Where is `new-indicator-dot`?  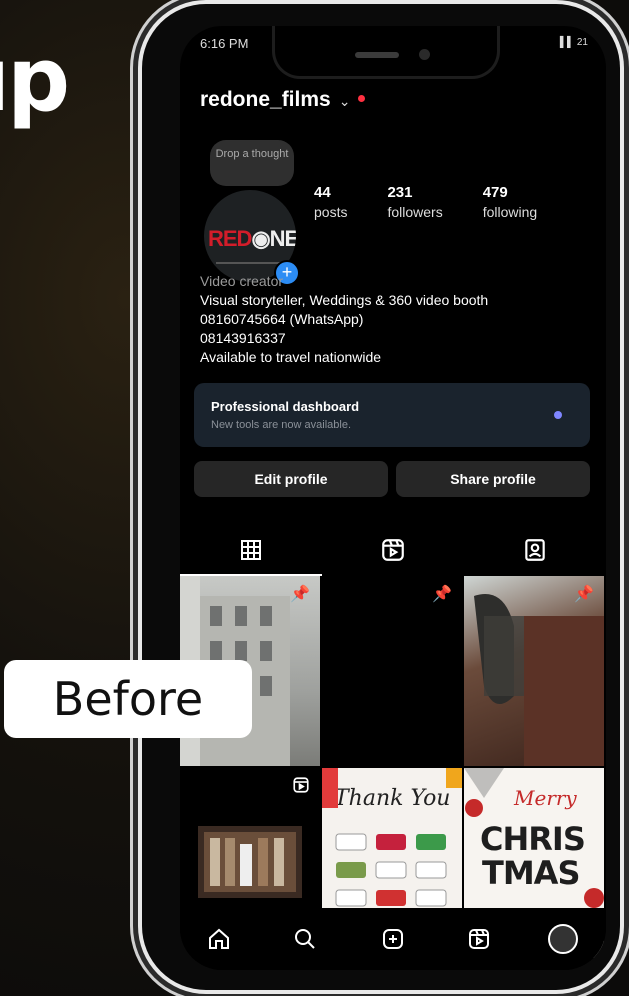
new-indicator-dot is located at coordinates (558, 415).